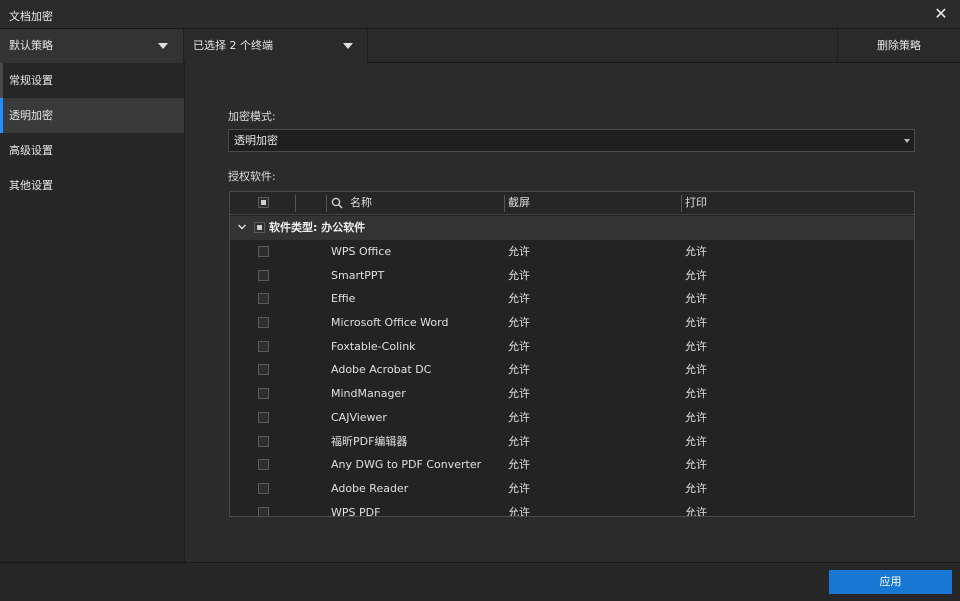 The image size is (960, 601). What do you see at coordinates (572, 228) in the screenshot?
I see `group-row: 软件类型: 办公软件` at bounding box center [572, 228].